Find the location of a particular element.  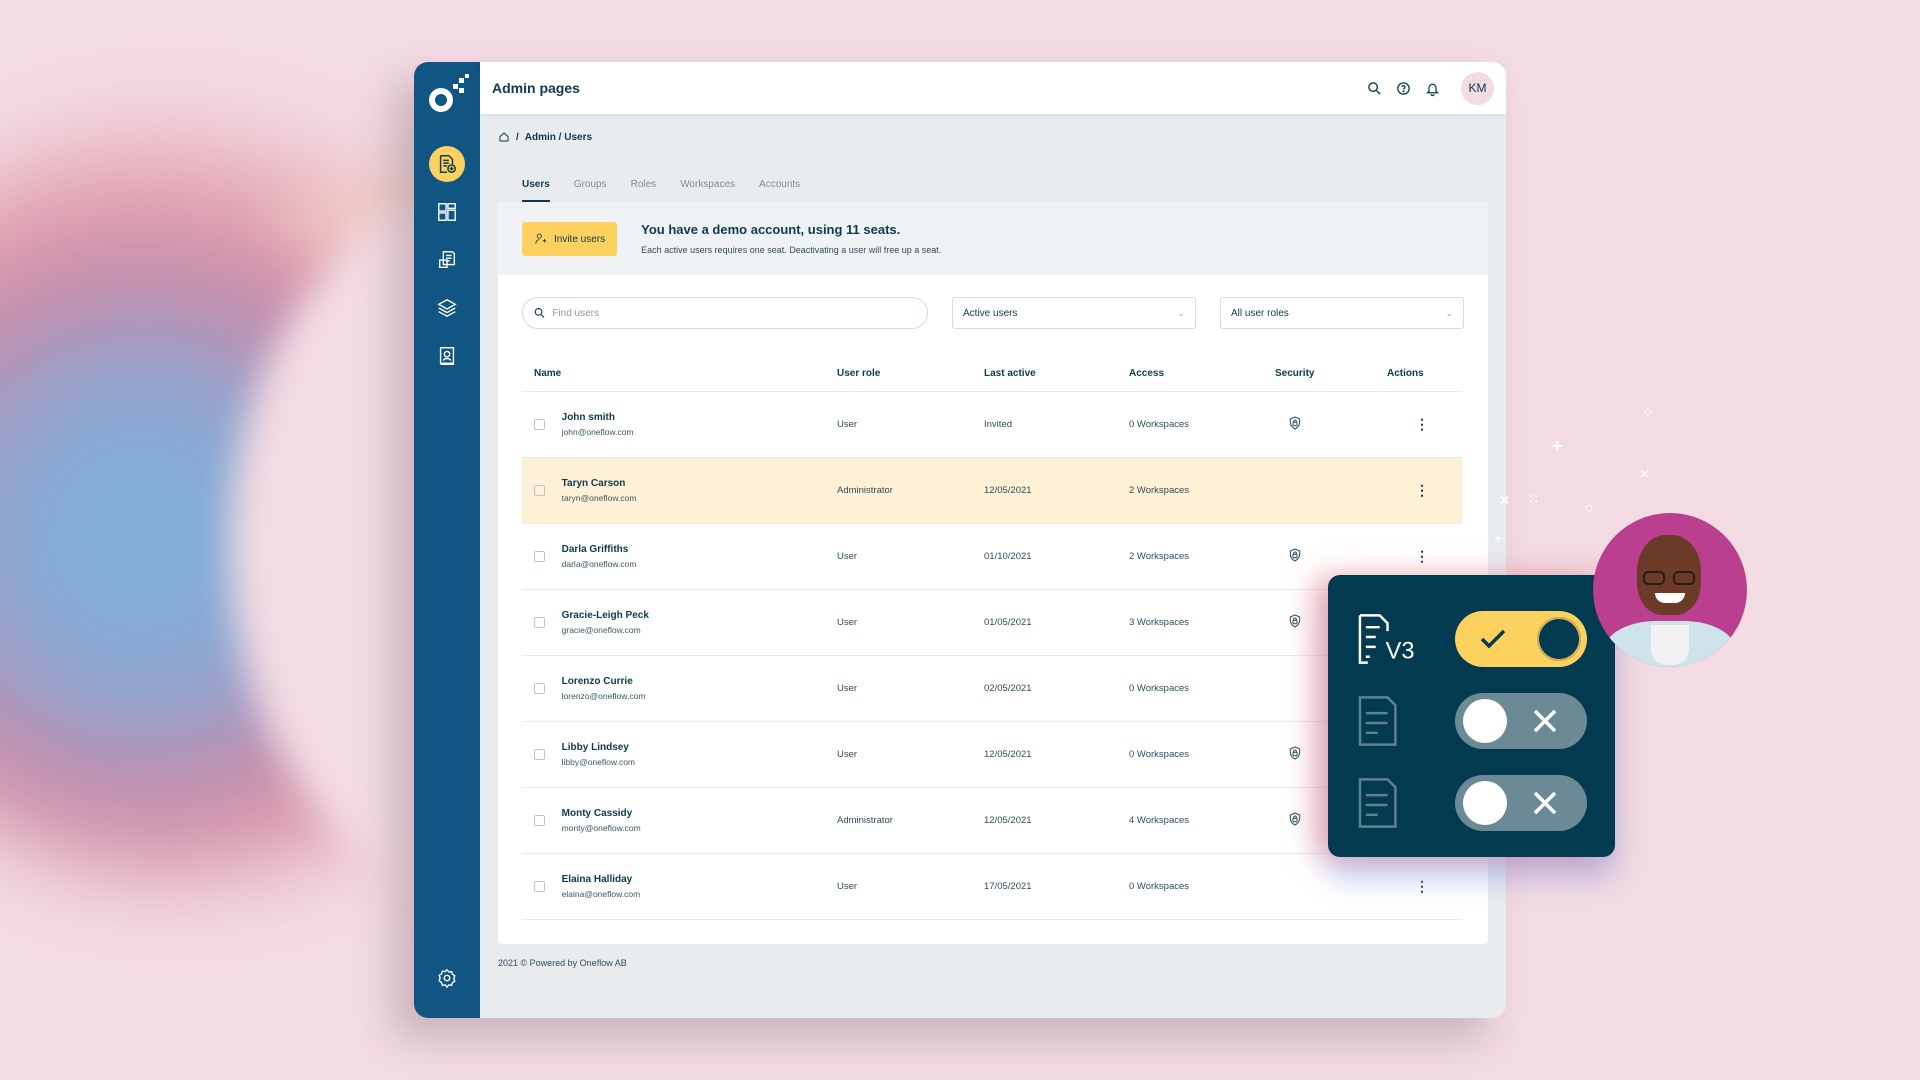

role-filter-value: All user roles is located at coordinates (1260, 313).